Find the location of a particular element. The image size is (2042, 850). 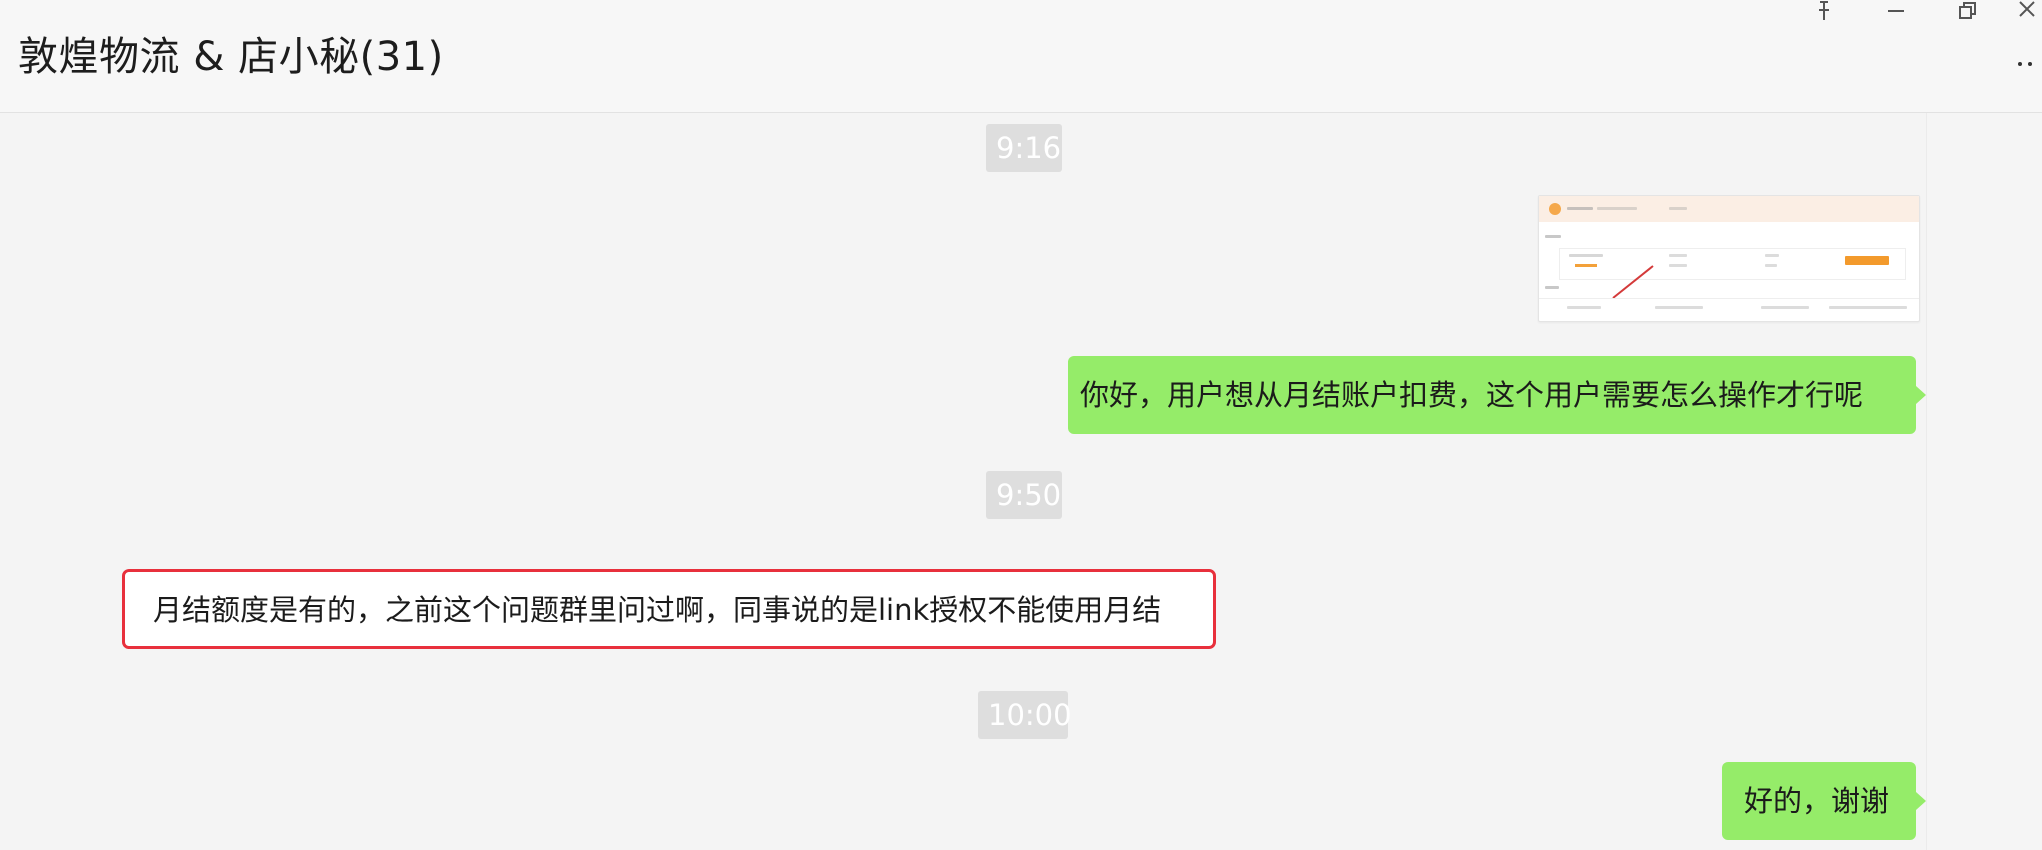

message-timestamp: 10:00 is located at coordinates (1025, 715).